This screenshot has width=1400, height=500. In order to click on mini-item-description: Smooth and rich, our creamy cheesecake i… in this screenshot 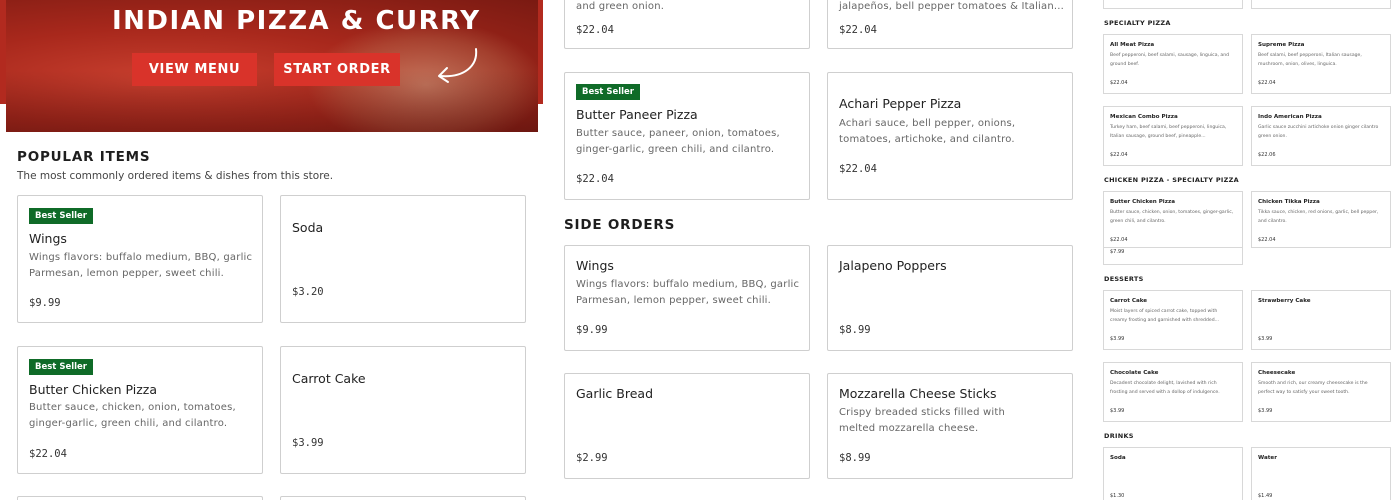, I will do `click(1313, 388)`.